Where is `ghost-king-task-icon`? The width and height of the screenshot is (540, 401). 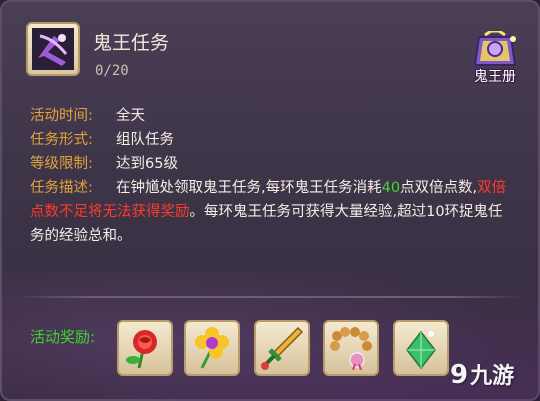 ghost-king-task-icon is located at coordinates (53, 49).